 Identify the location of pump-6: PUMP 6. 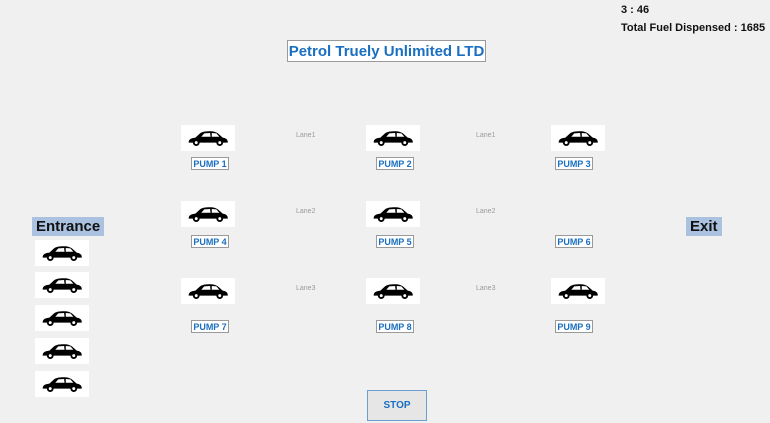
(574, 241).